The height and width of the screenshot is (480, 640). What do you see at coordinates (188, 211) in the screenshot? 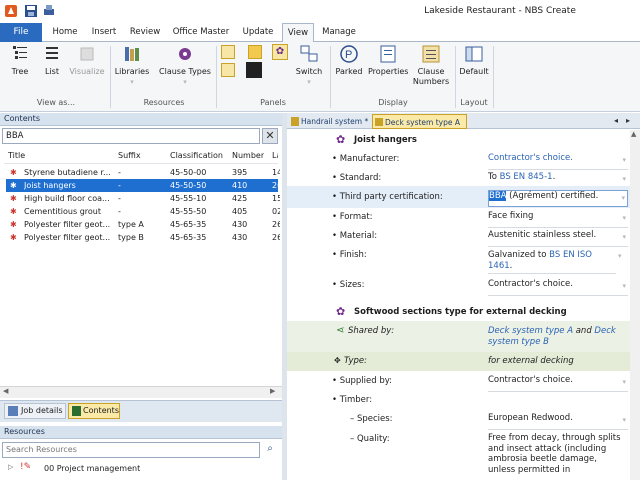
I see `cell-classification: 45-55-50` at bounding box center [188, 211].